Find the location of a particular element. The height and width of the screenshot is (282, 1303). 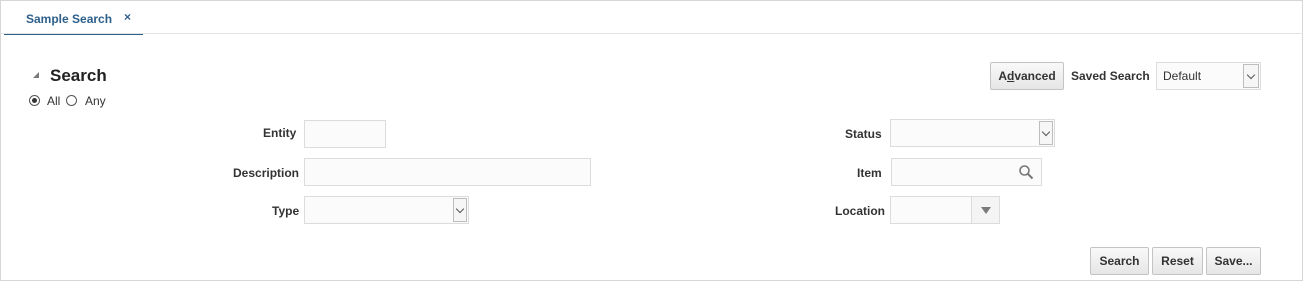

advanced-label-suffix: vanced is located at coordinates (1035, 76).